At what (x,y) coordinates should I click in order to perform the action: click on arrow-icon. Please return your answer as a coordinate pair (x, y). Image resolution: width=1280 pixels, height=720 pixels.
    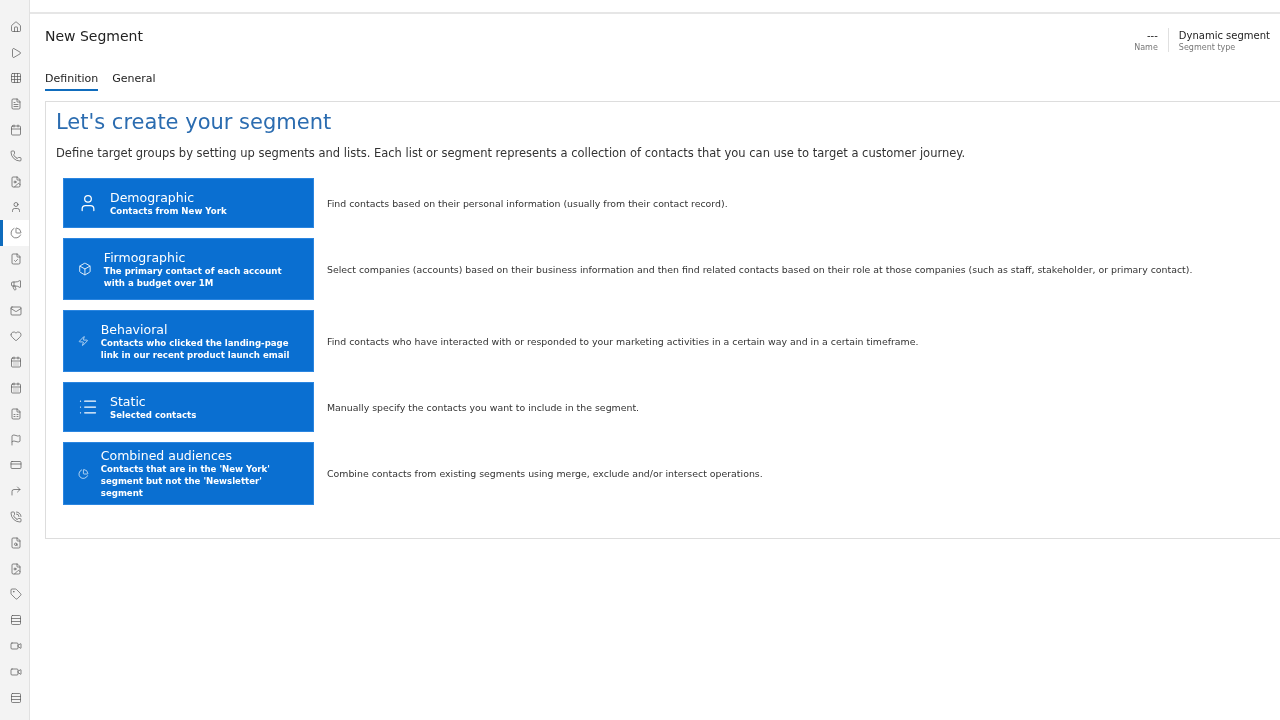
    Looking at the image, I should click on (16, 491).